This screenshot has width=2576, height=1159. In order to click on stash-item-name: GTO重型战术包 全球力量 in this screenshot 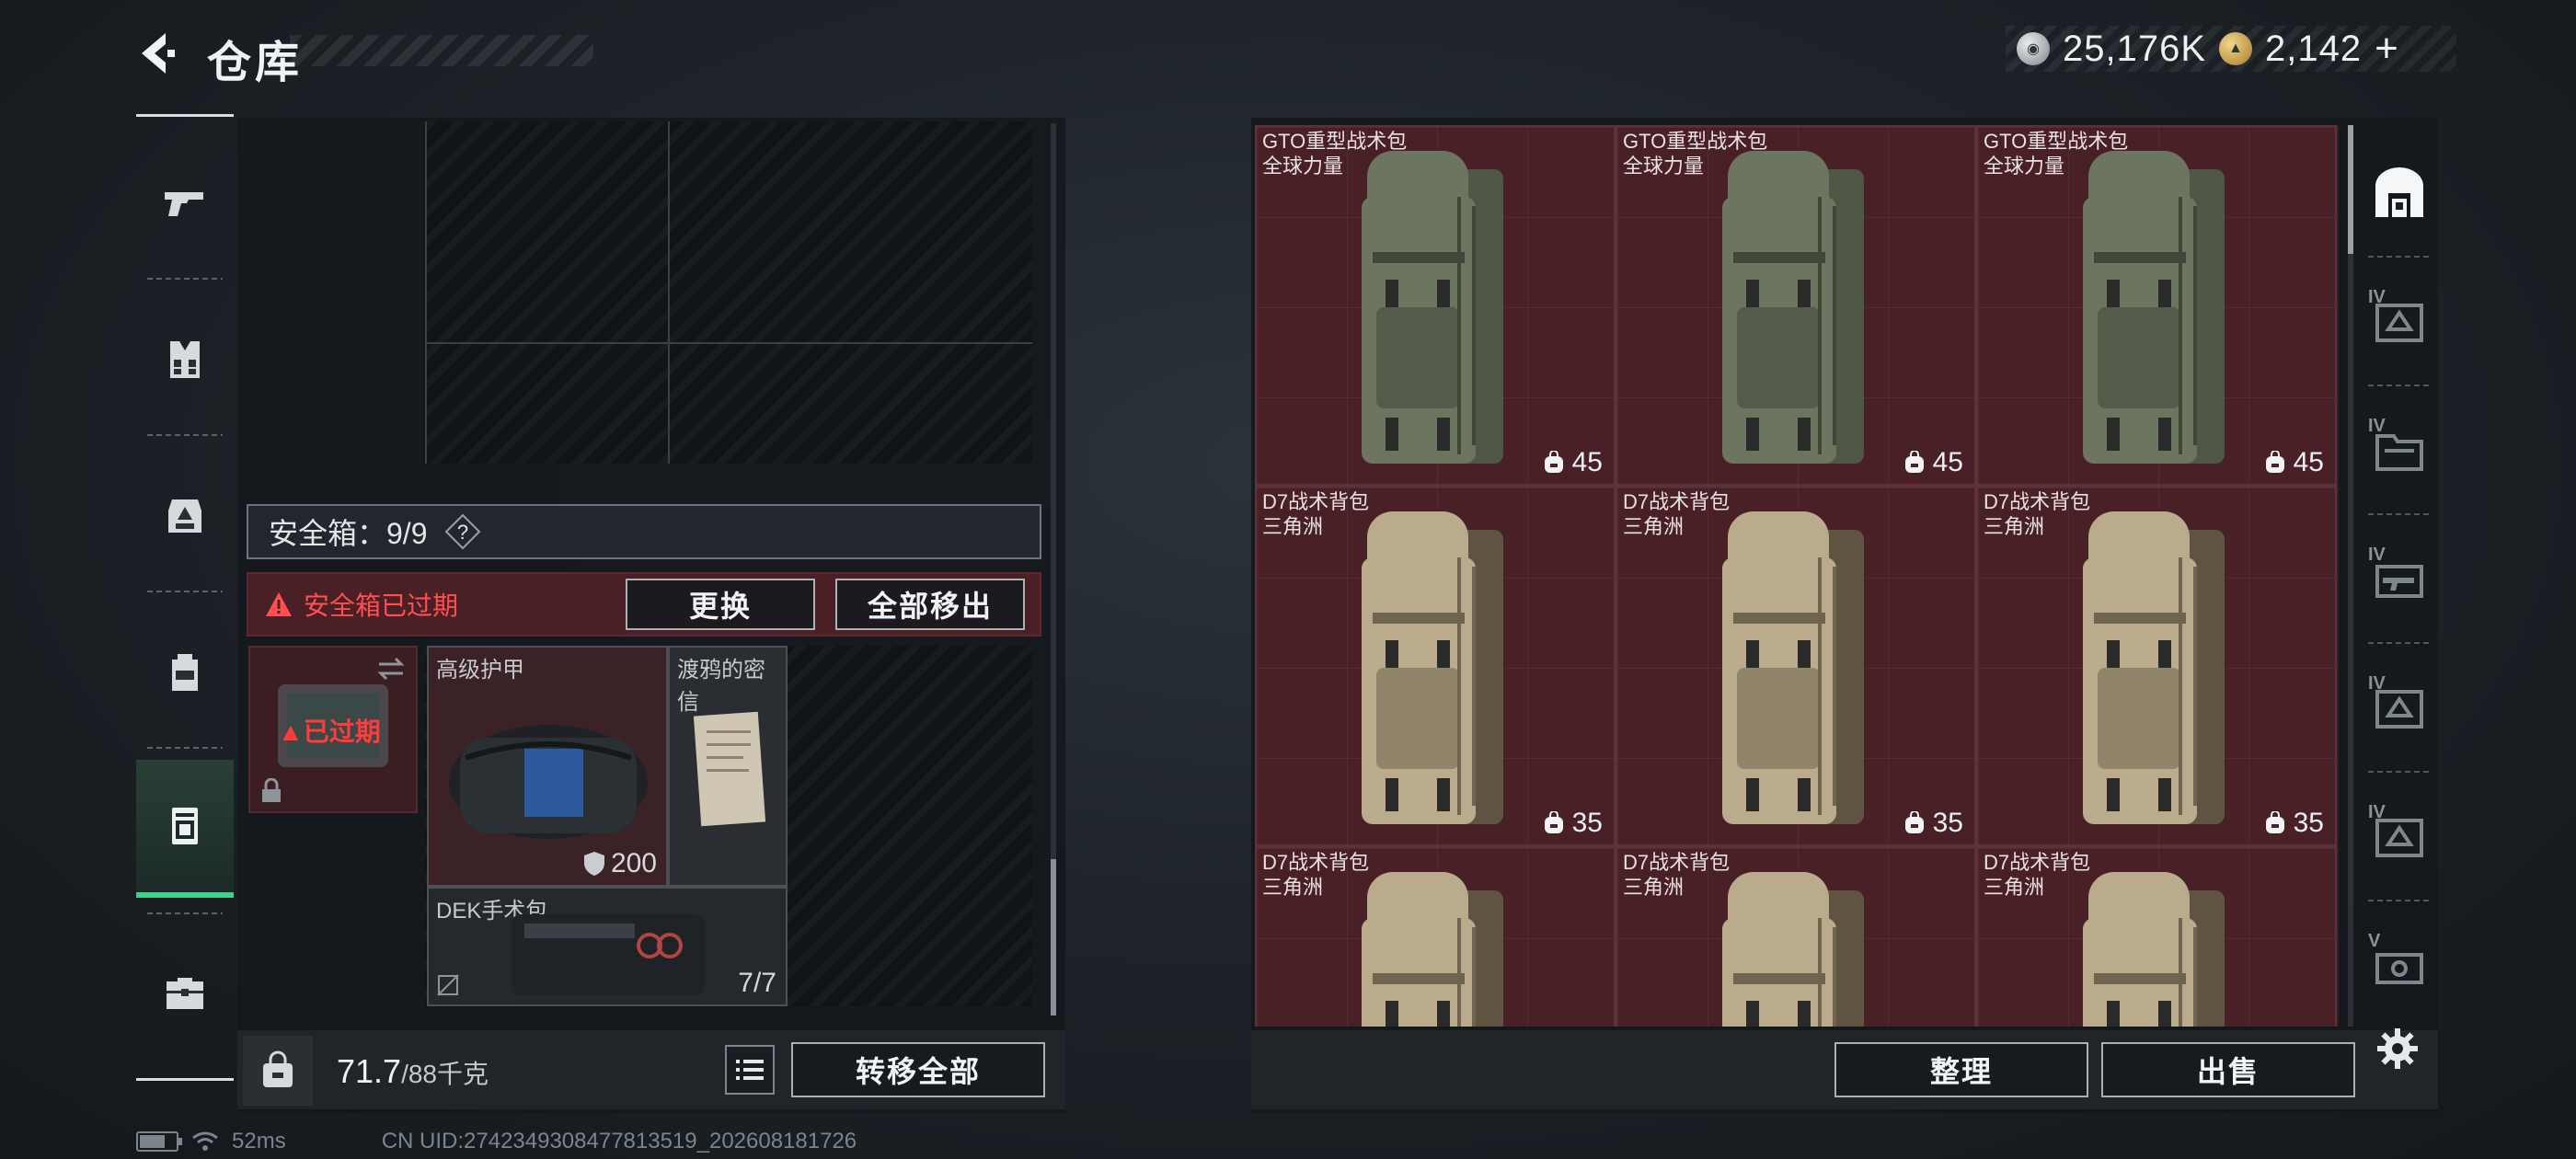, I will do `click(1695, 153)`.